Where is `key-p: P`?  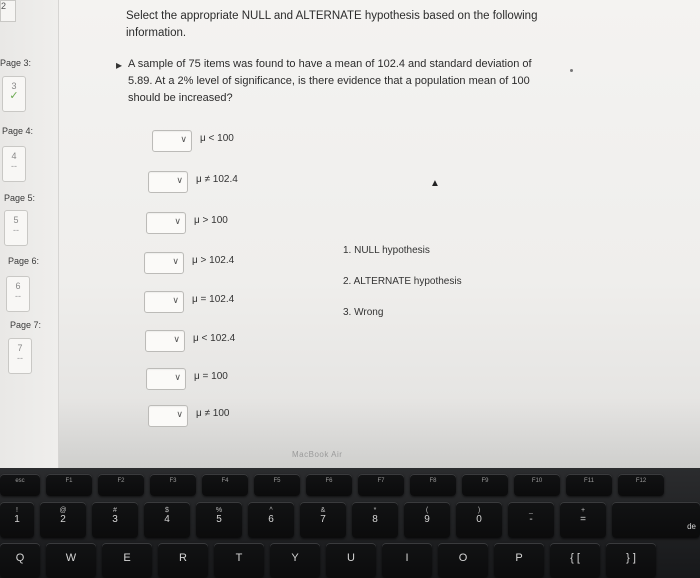
key-p: P is located at coordinates (519, 560).